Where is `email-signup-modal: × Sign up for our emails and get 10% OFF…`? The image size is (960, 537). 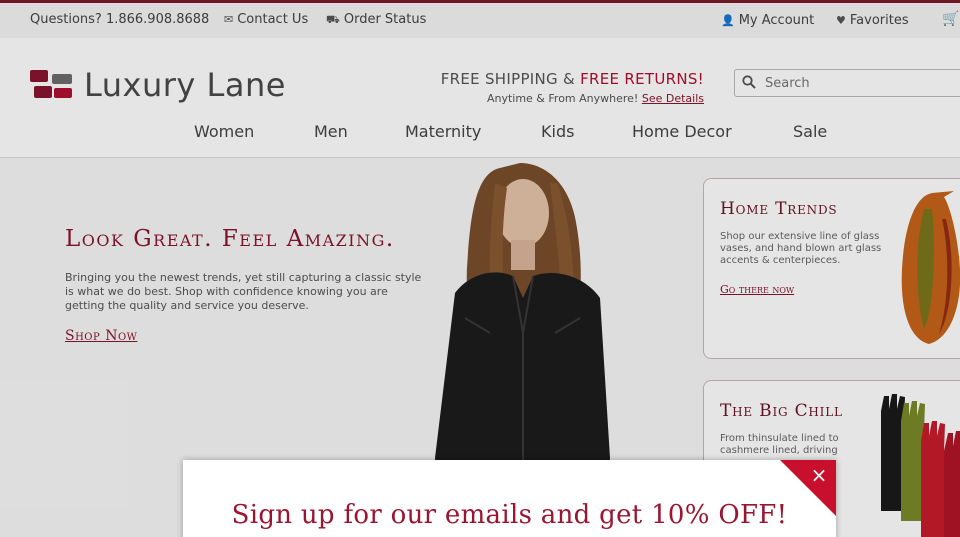 email-signup-modal: × Sign up for our emails and get 10% OFF… is located at coordinates (509, 498).